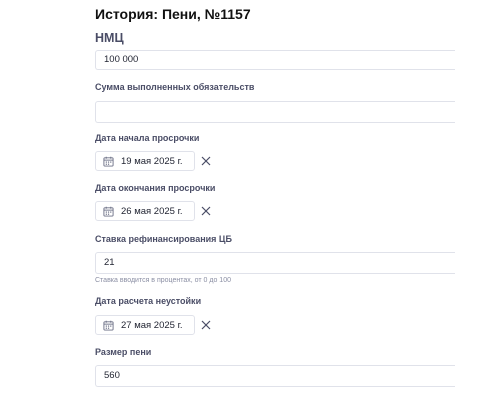 Image resolution: width=500 pixels, height=406 pixels. I want to click on overdue-end-date-picker: 26 мая 2025 г., so click(145, 211).